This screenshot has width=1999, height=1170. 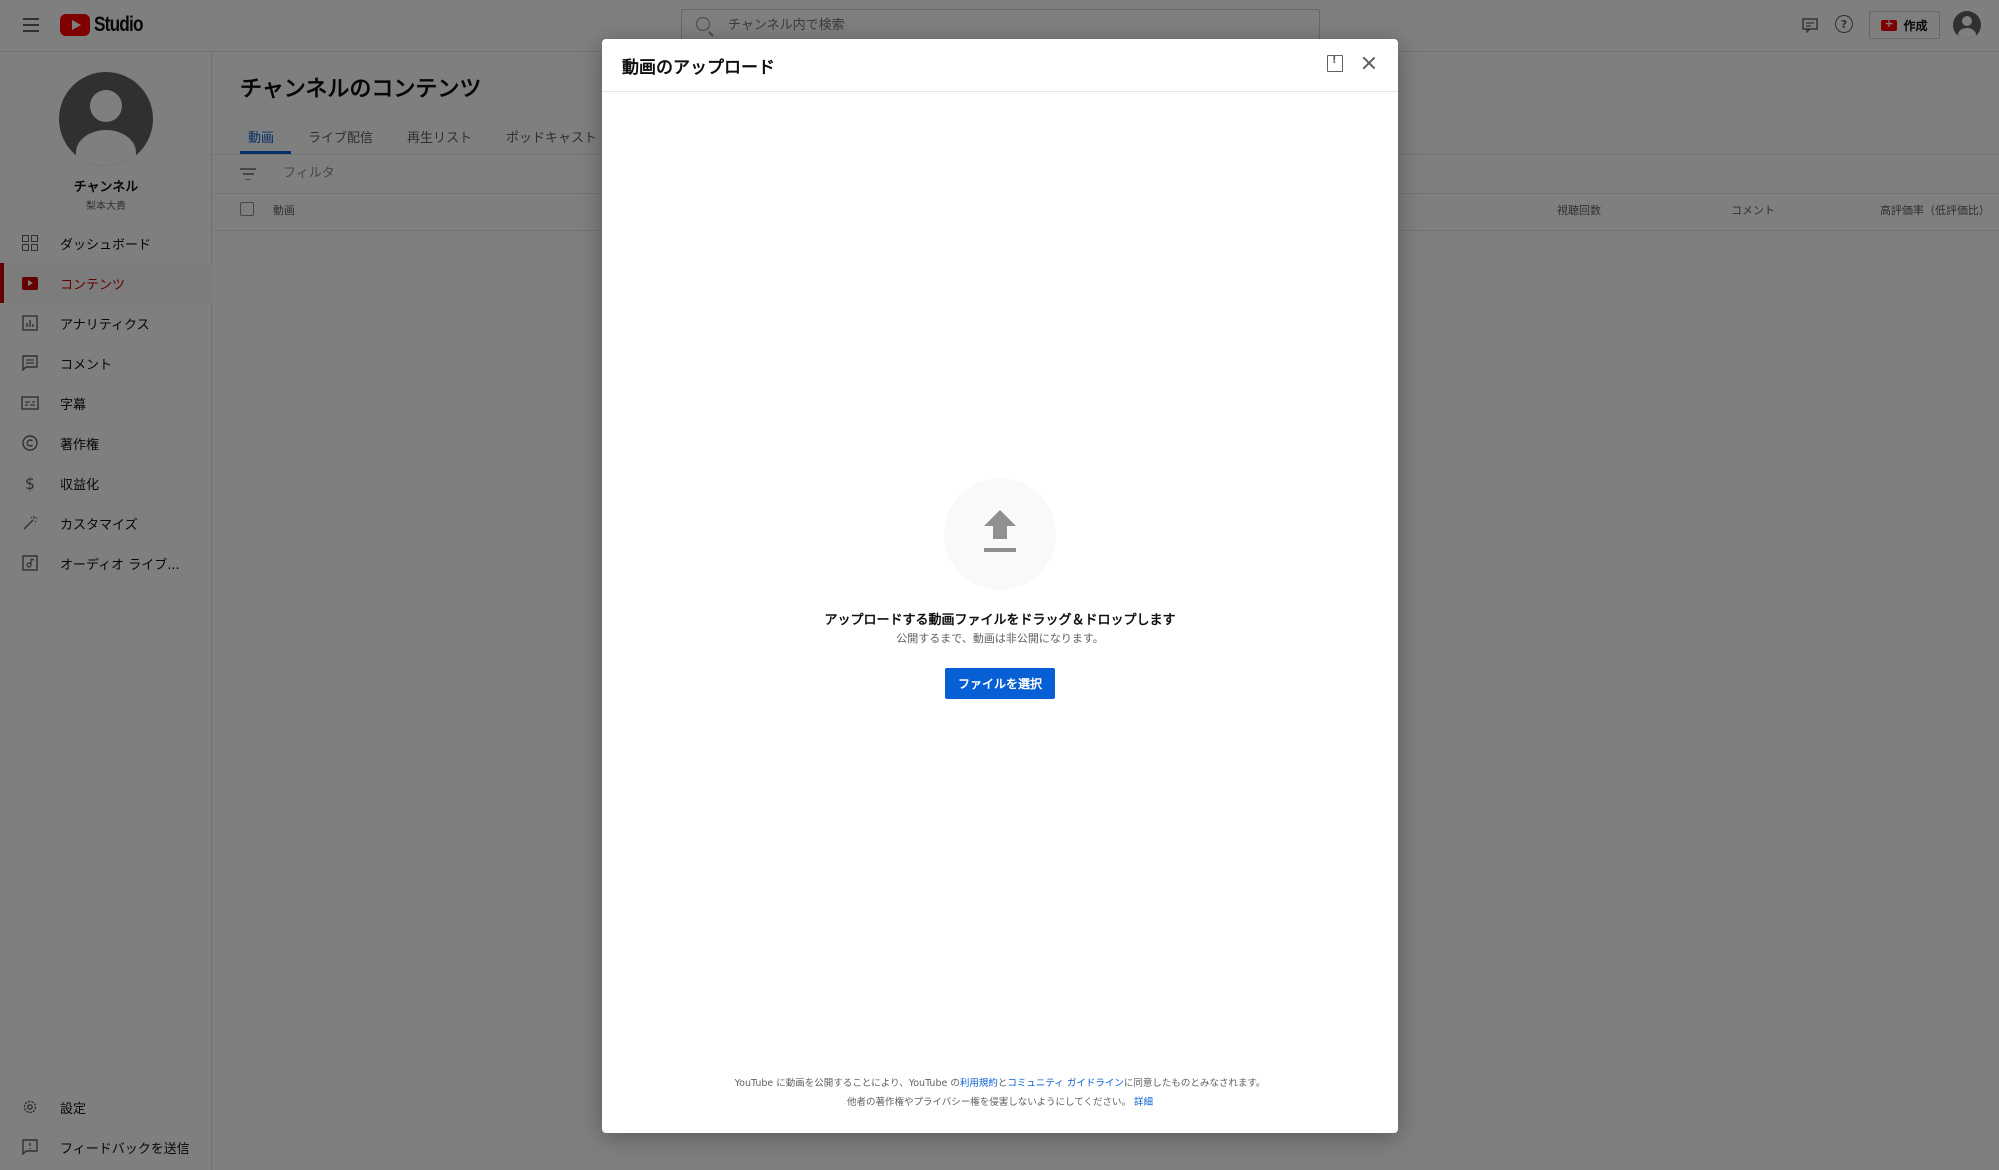 What do you see at coordinates (1369, 63) in the screenshot?
I see `close-icon` at bounding box center [1369, 63].